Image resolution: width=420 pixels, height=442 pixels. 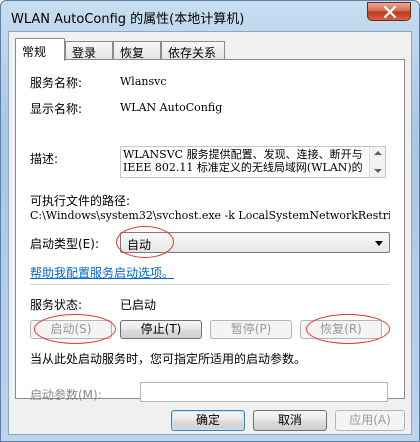 What do you see at coordinates (255, 242) in the screenshot?
I see `startup-type-select: 自动` at bounding box center [255, 242].